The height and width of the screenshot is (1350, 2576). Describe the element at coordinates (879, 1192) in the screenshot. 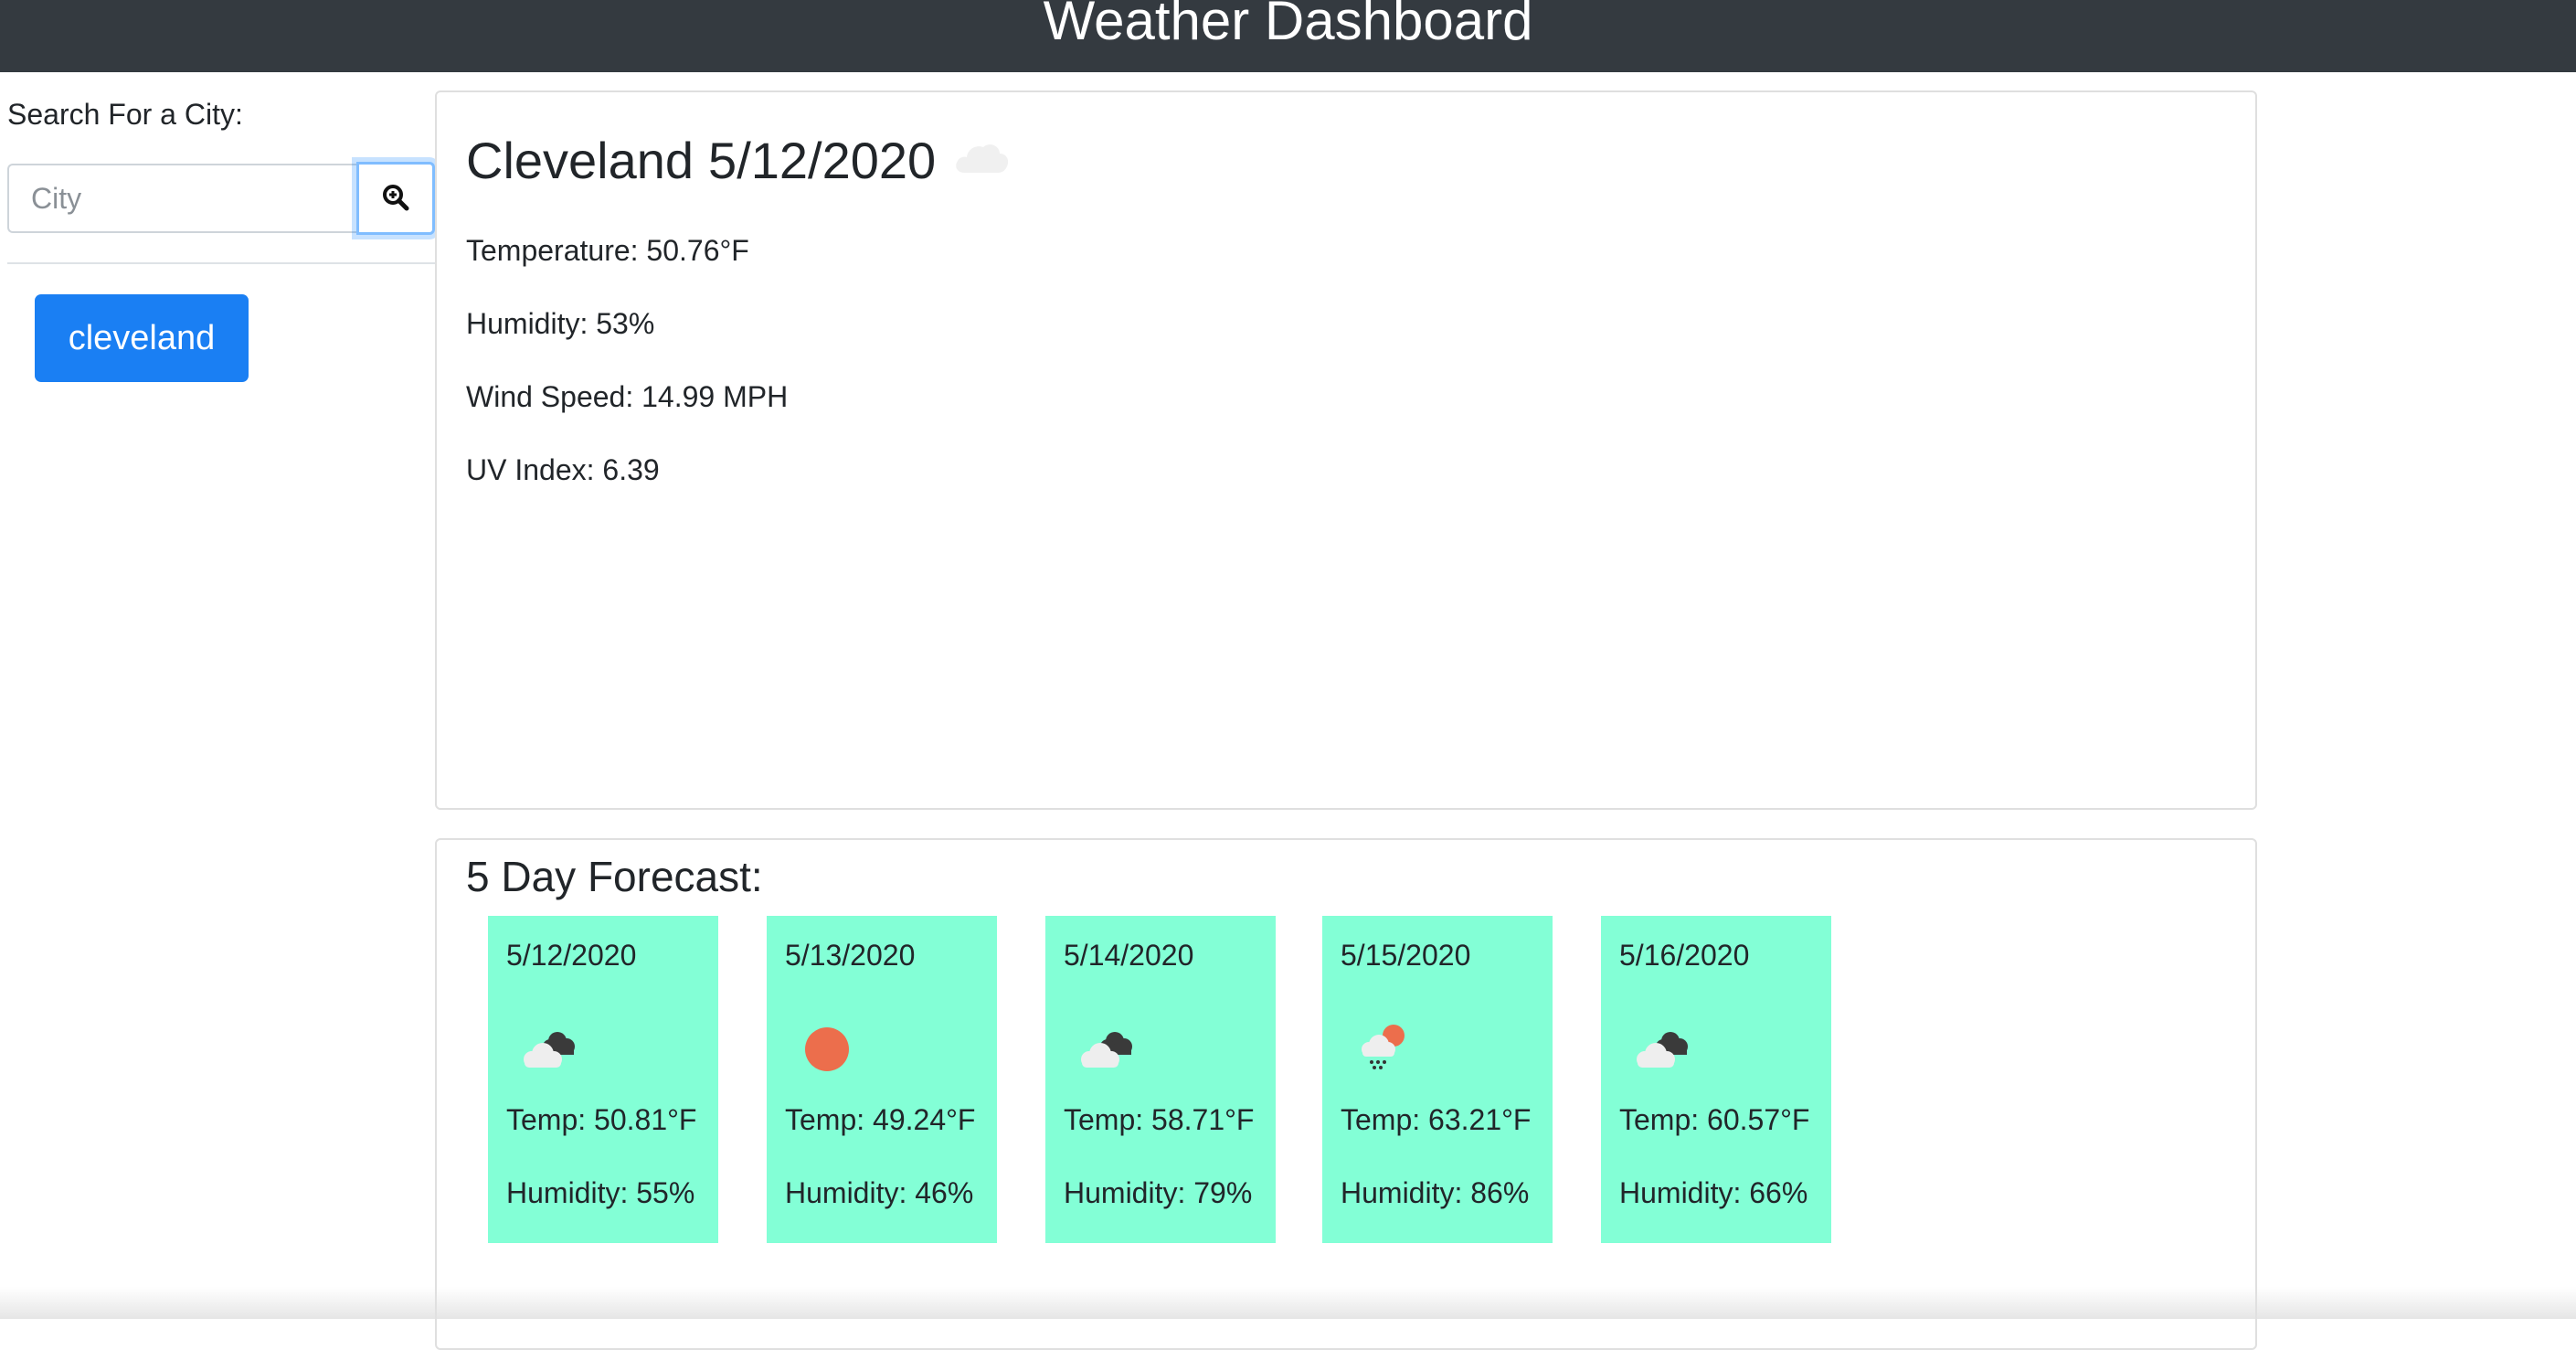

I see `forecast-humidity: Humidity: 46%` at that location.